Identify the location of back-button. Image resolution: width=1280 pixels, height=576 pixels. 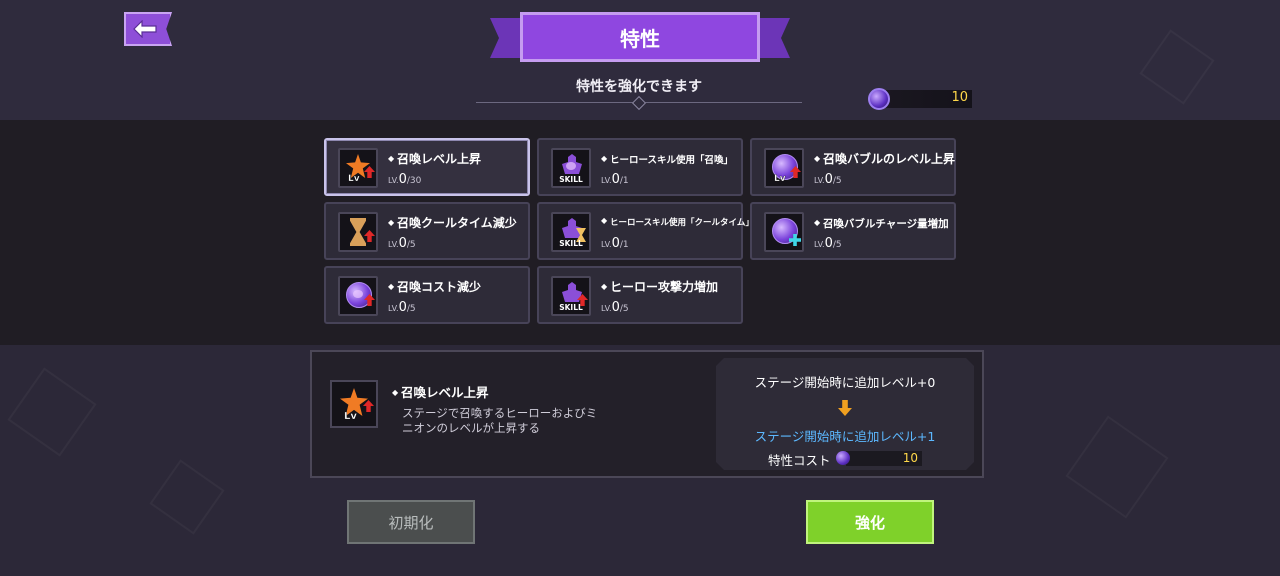
(148, 29).